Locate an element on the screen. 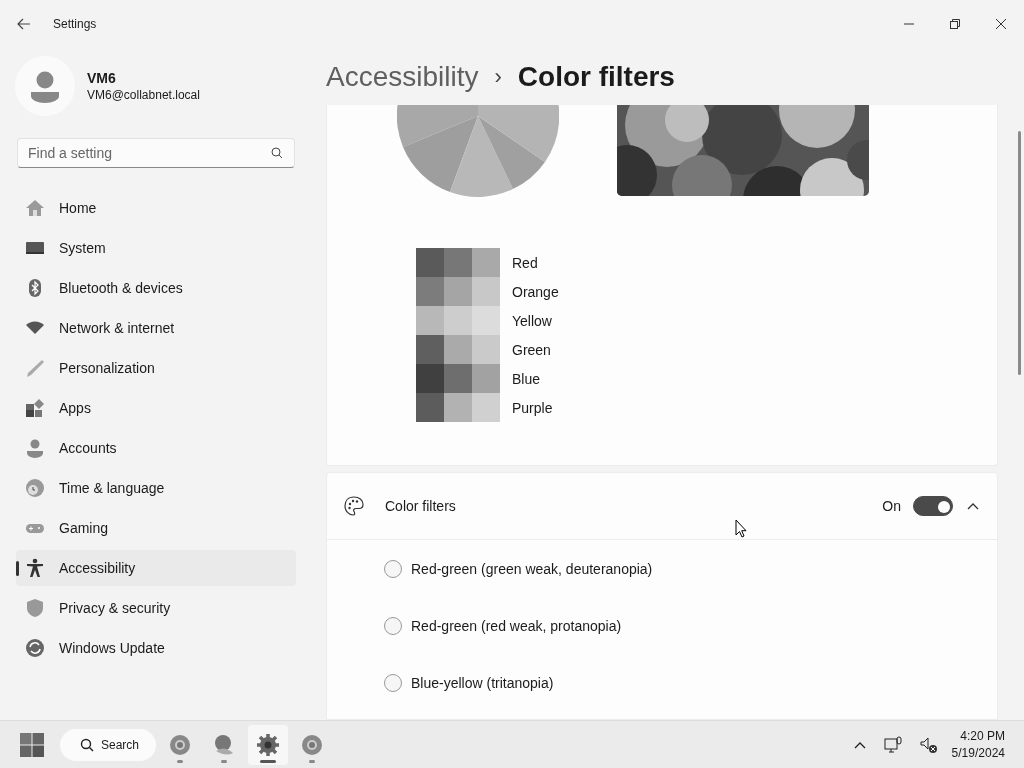  search-field: Find a setting is located at coordinates (156, 153).